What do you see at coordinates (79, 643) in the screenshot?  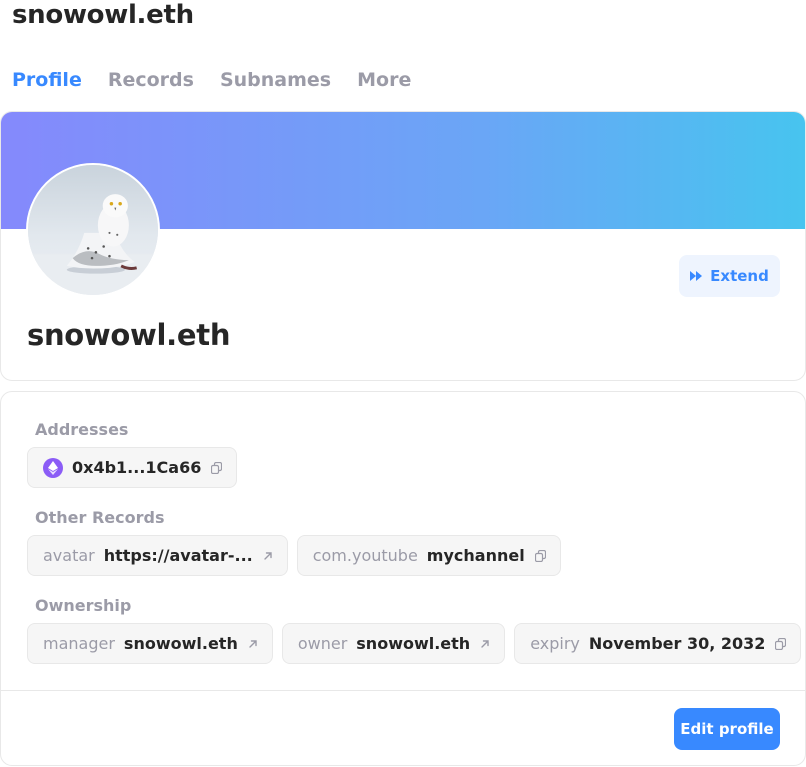 I see `record-key: manager` at bounding box center [79, 643].